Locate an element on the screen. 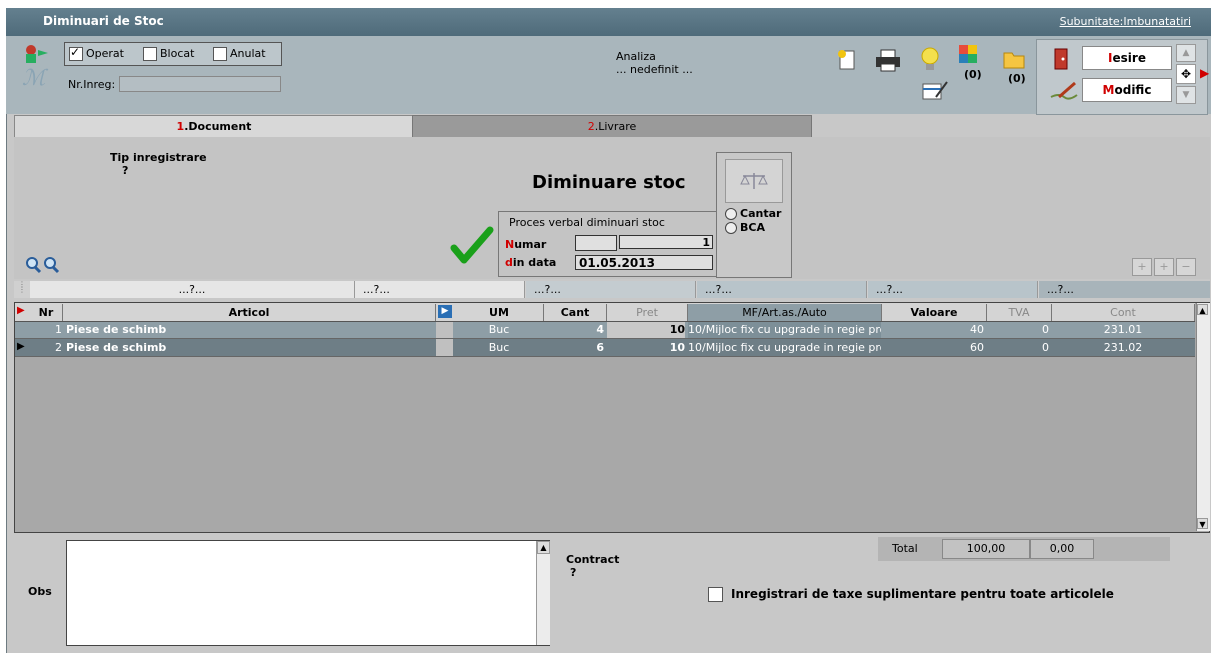 The image size is (1211, 653). new-document-icon is located at coordinates (847, 60).